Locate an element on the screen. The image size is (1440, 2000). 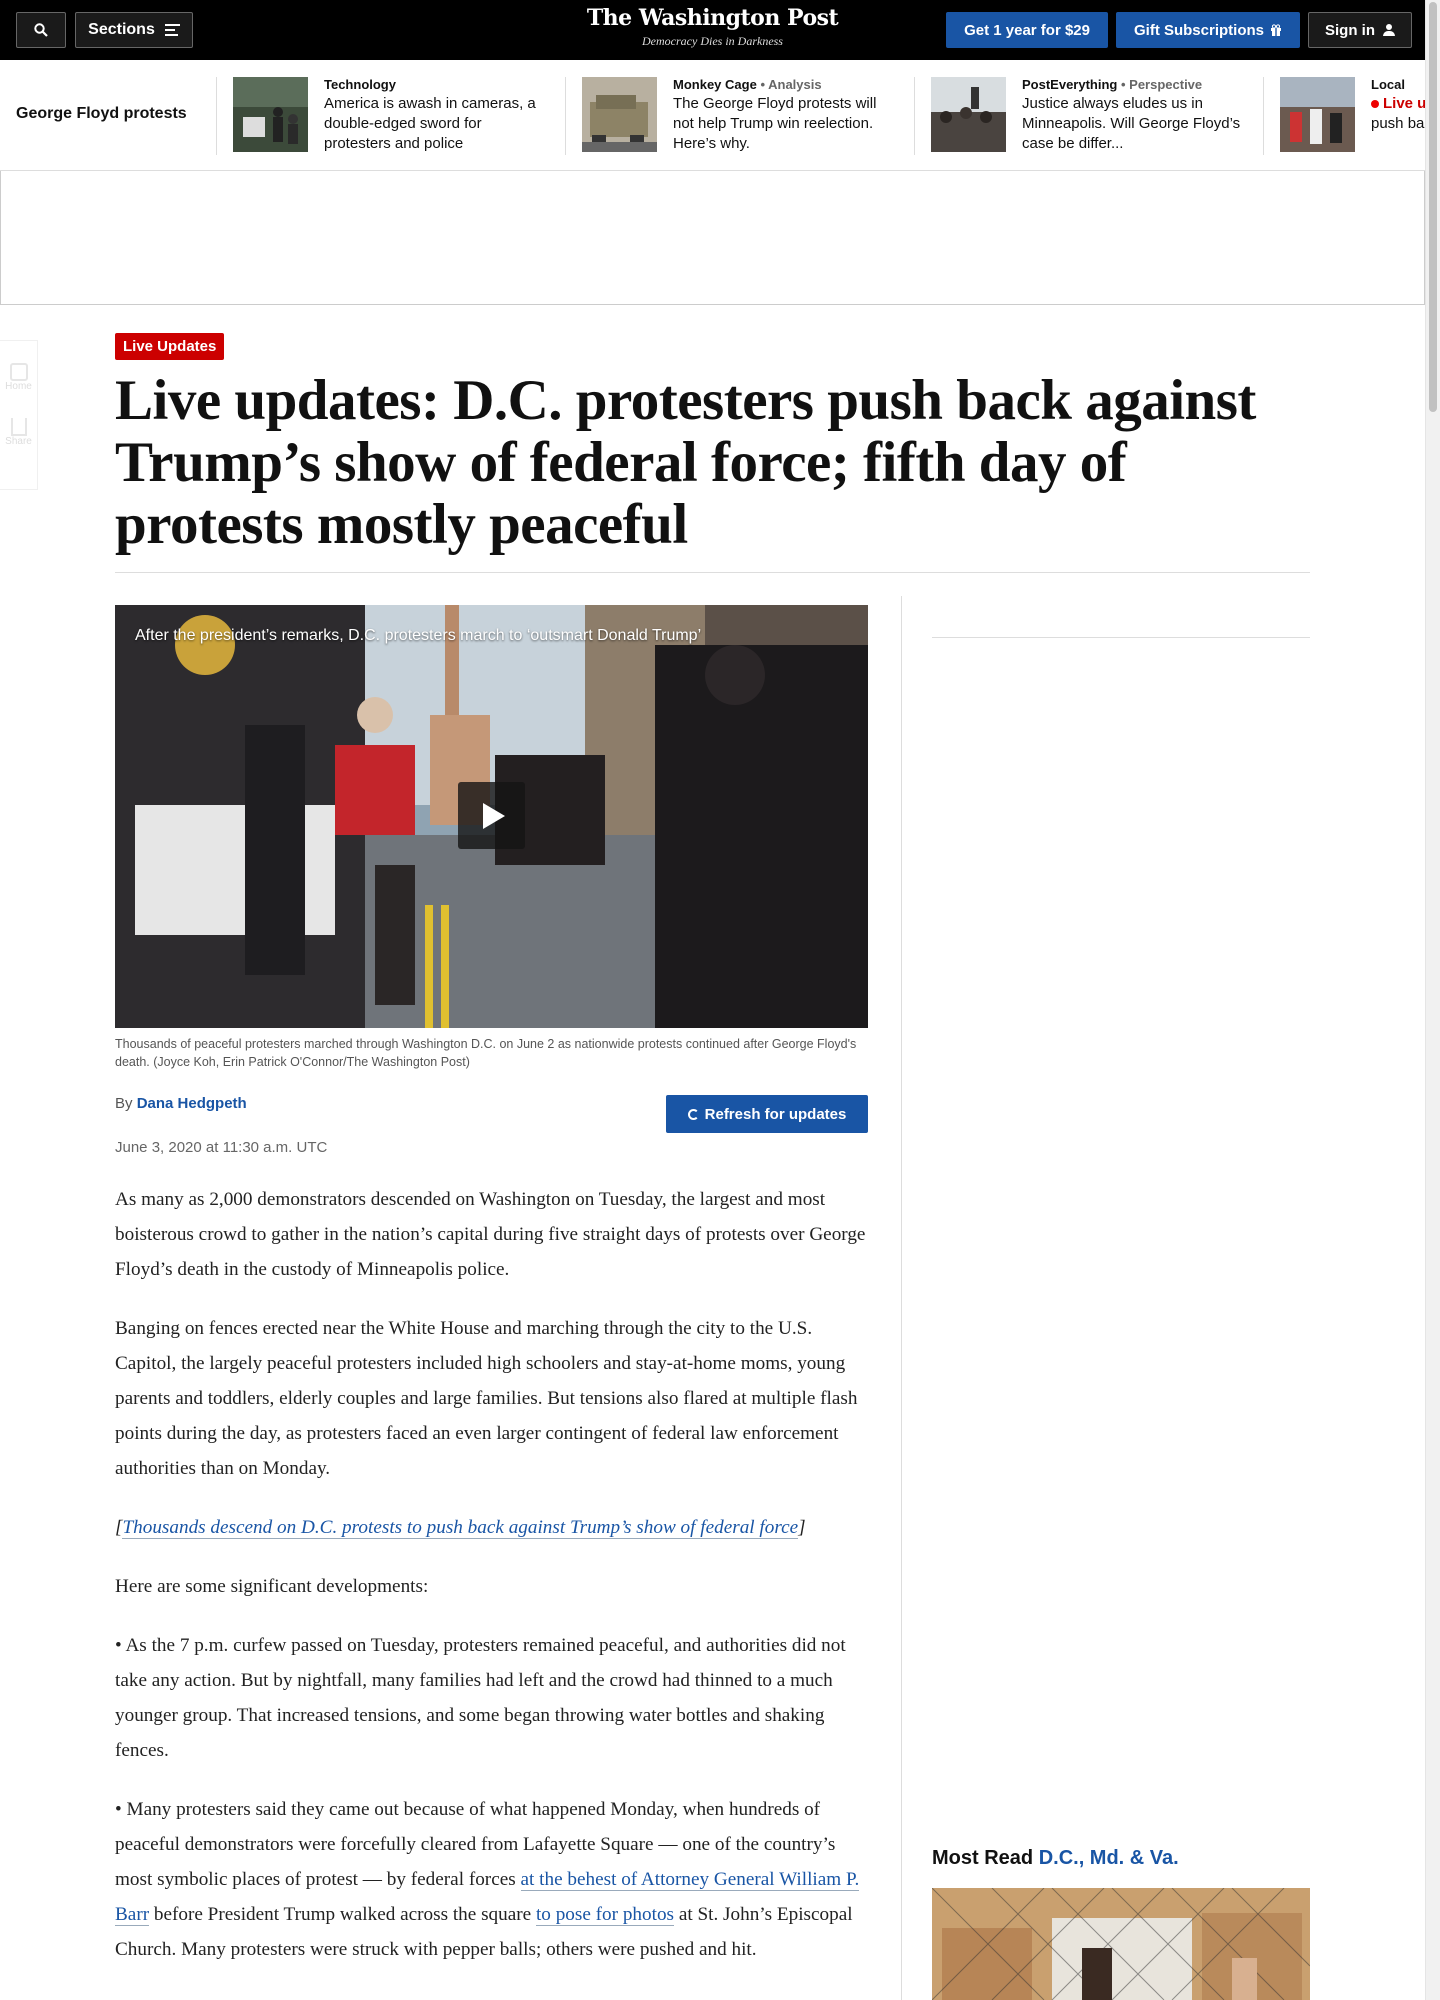
sign-in-button: Sign in is located at coordinates (1360, 30).